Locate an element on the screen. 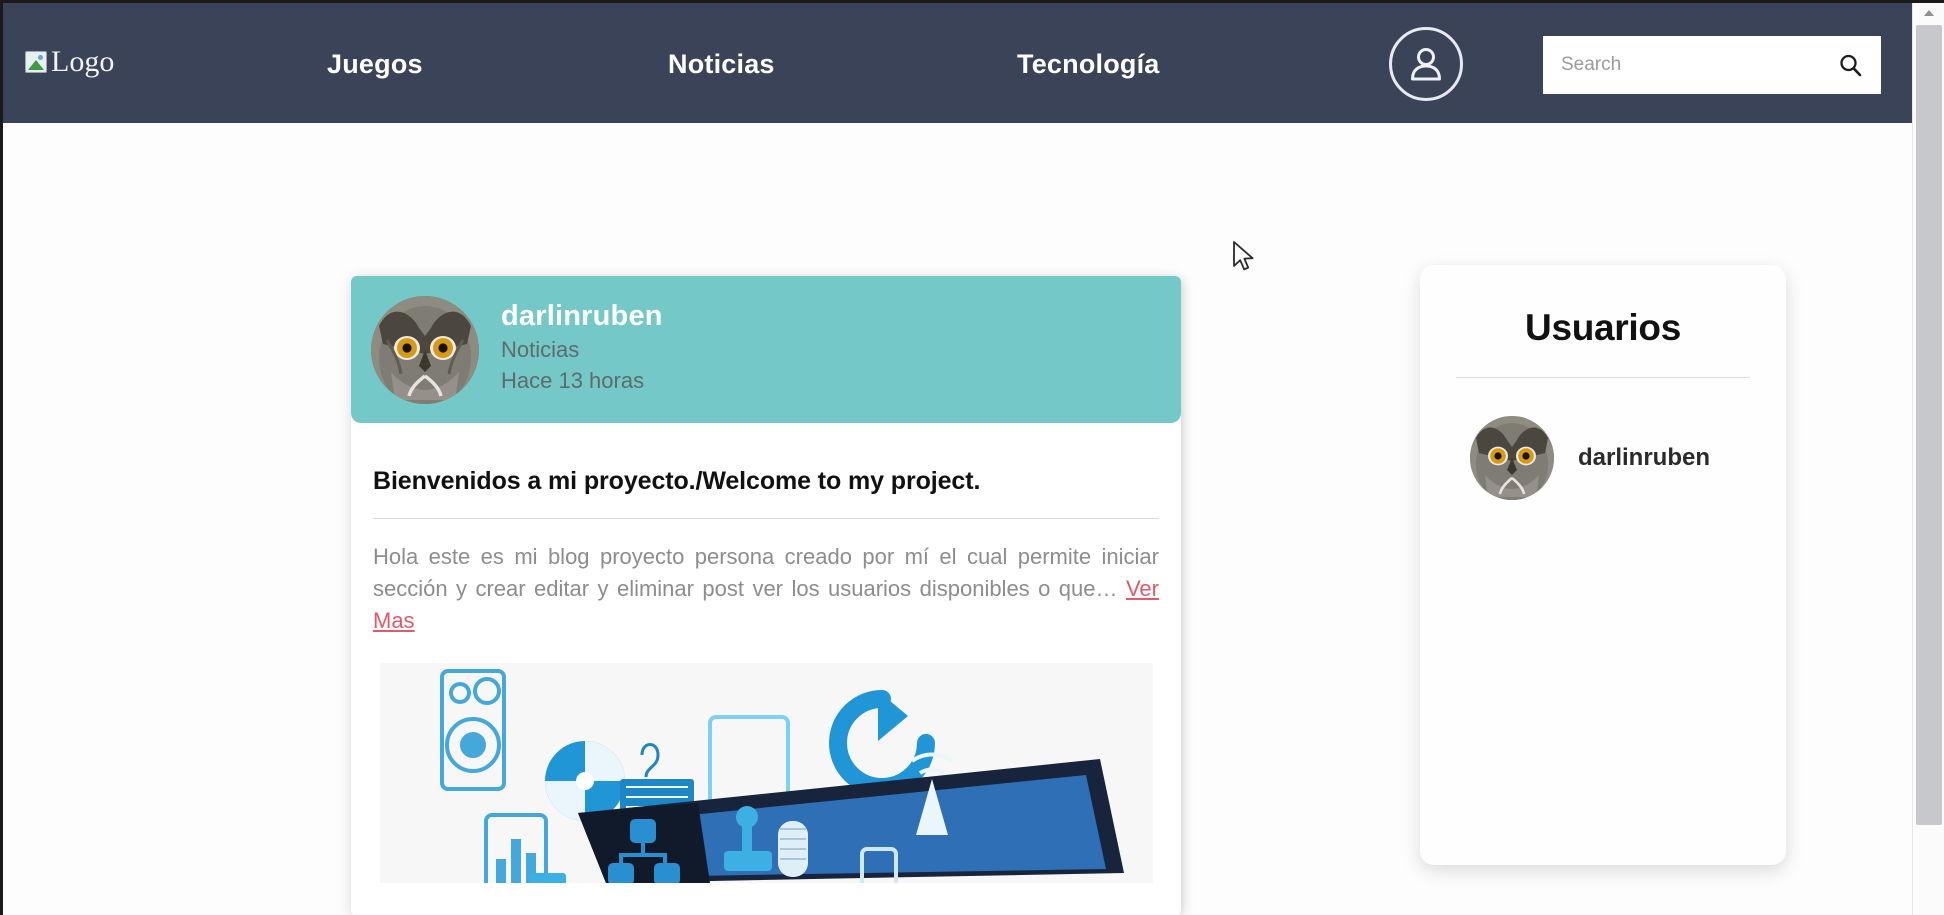 This screenshot has height=915, width=1944. post-header: darlinruben Noticias Hace 13 horas is located at coordinates (766, 349).